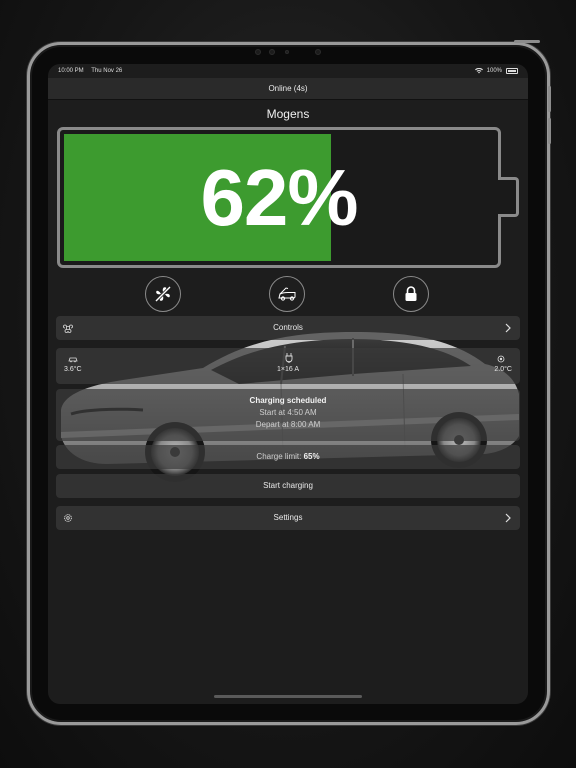 The height and width of the screenshot is (768, 576). I want to click on status-bar: 10:00 PM Thu Nov 26 100%, so click(288, 71).